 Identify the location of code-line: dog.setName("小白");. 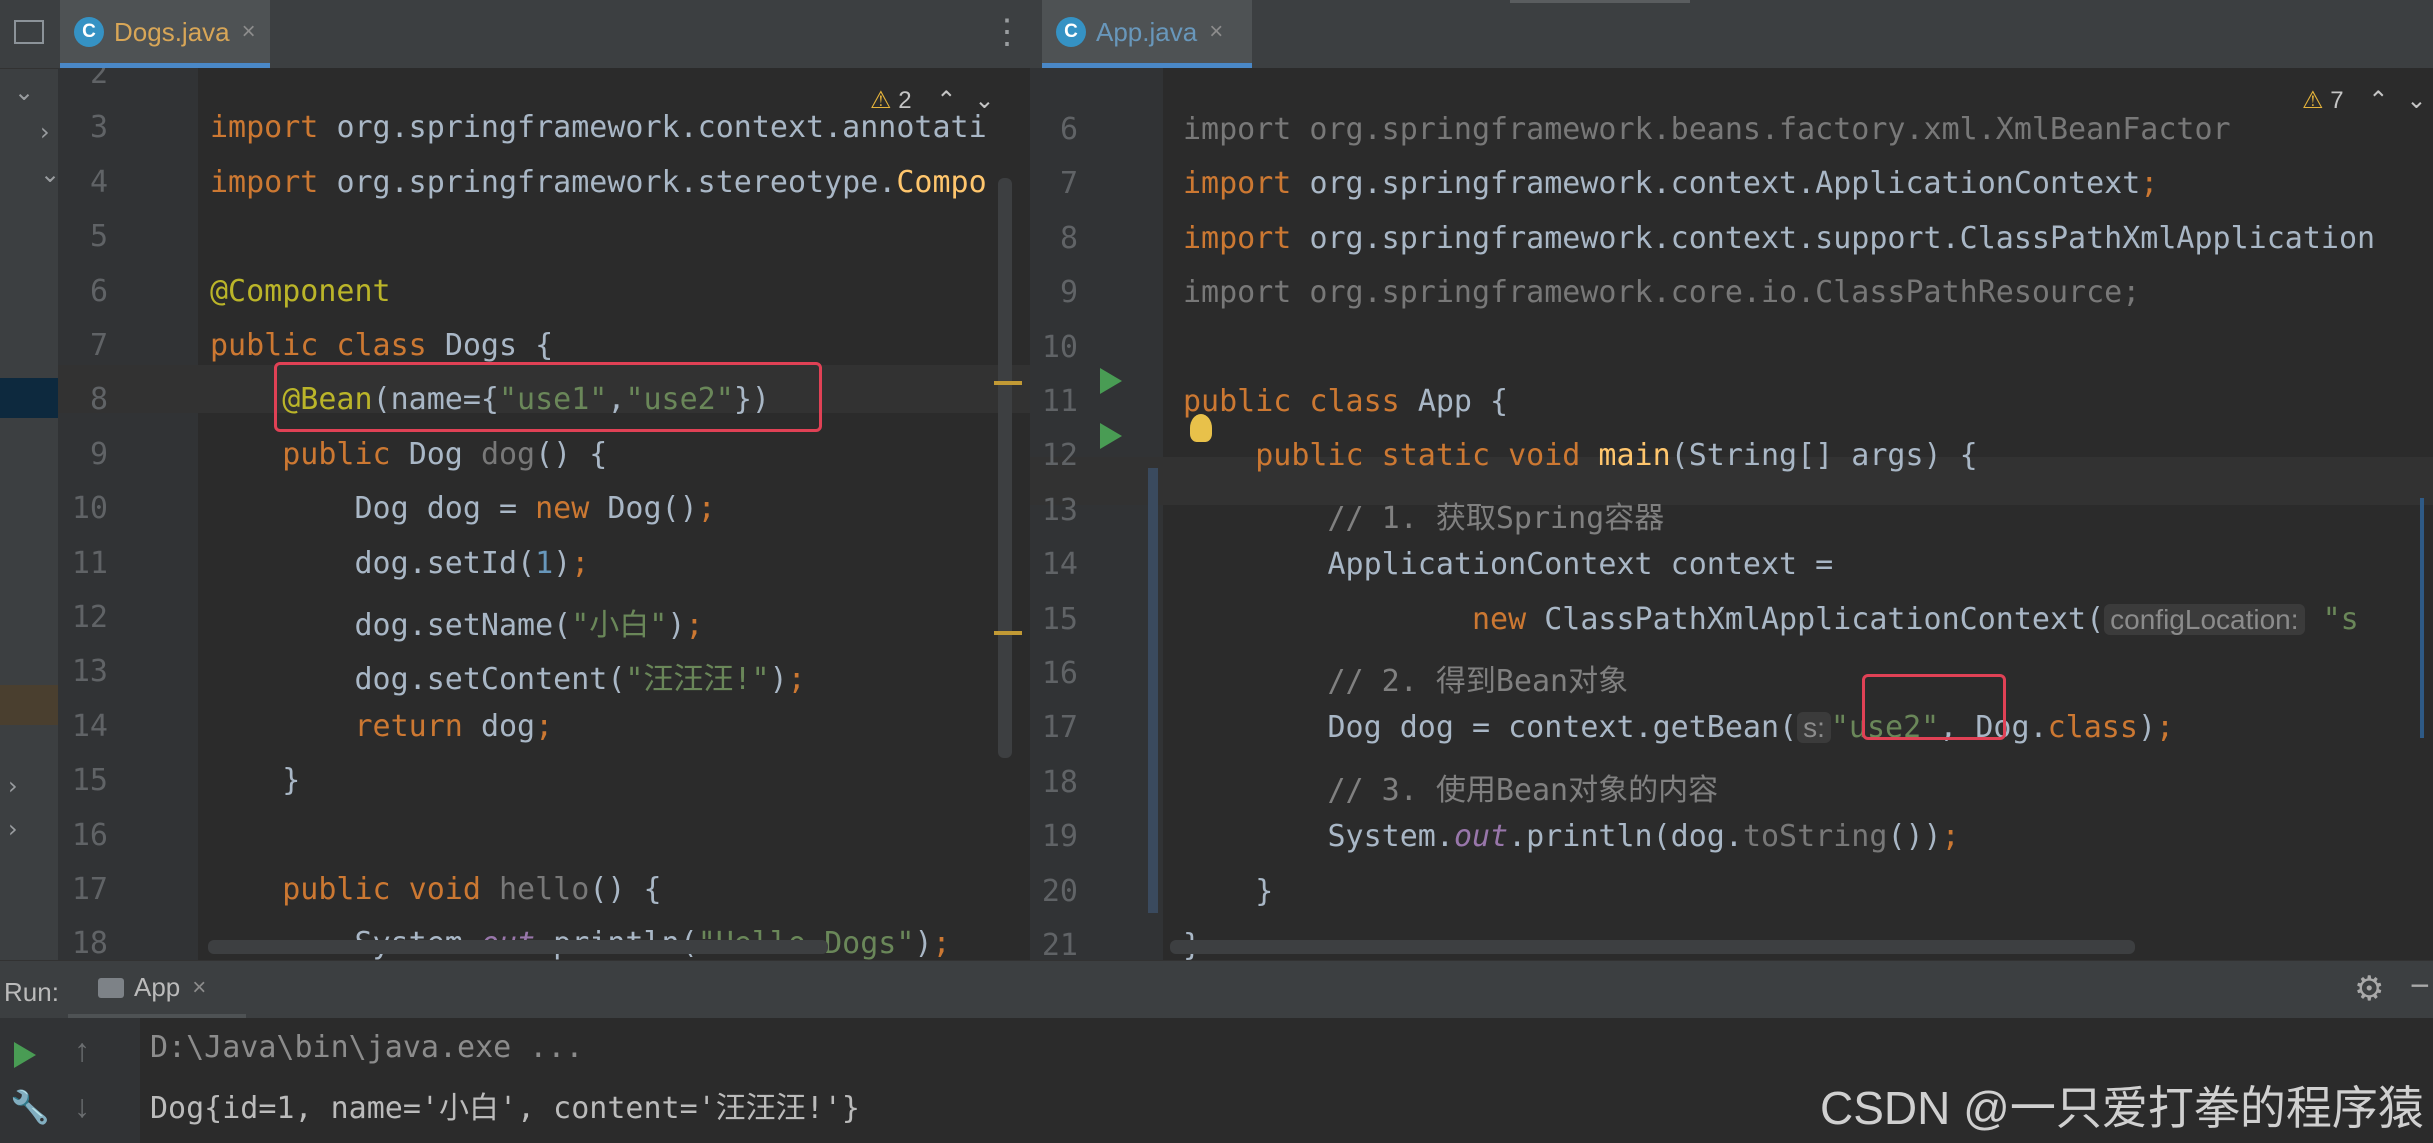
(456, 622).